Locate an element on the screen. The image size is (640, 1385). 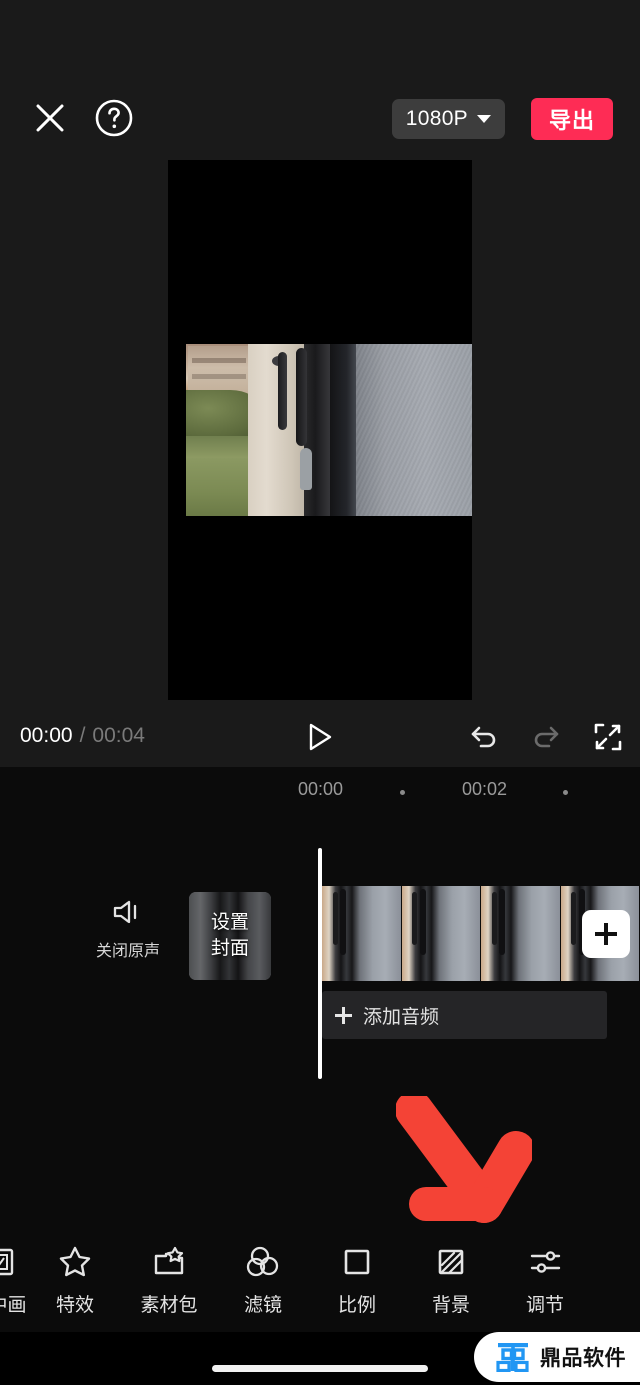
resolution-selector: 1080P is located at coordinates (448, 119).